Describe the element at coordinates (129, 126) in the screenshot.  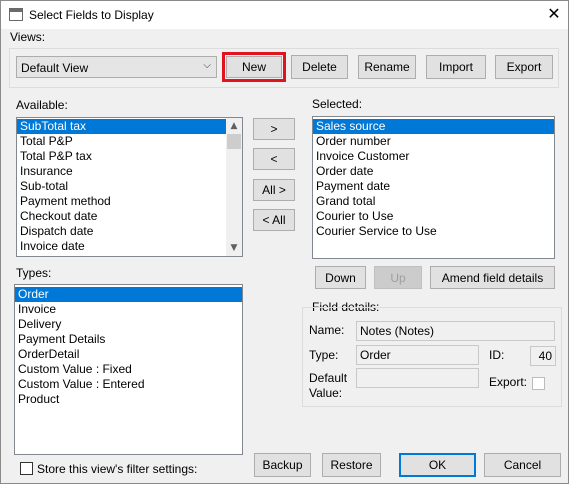
I see `available-list-item: SubTotal tax` at that location.